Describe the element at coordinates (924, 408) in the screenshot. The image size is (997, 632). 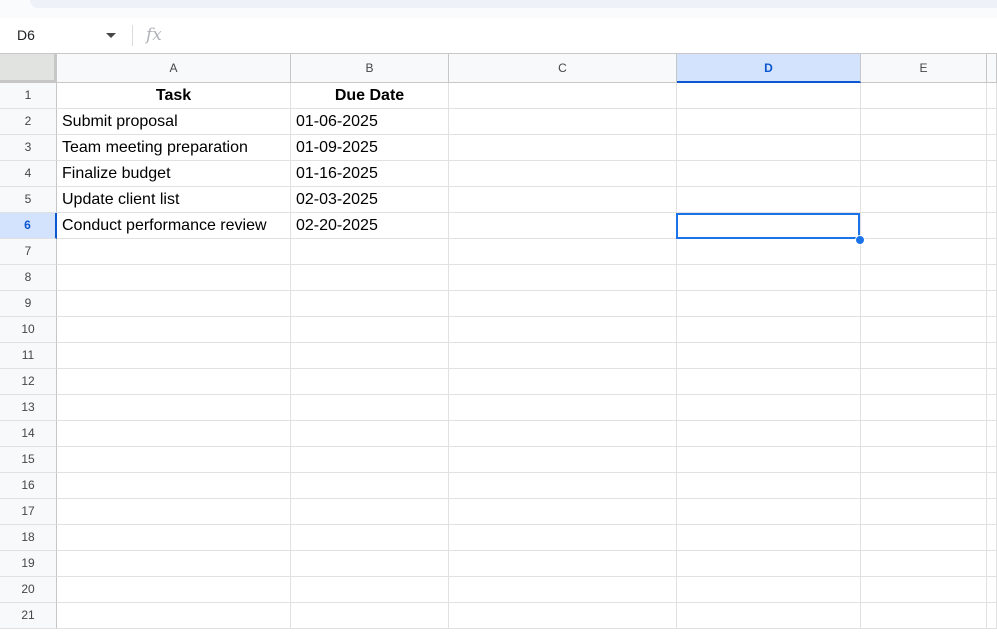
I see `cell-e13` at that location.